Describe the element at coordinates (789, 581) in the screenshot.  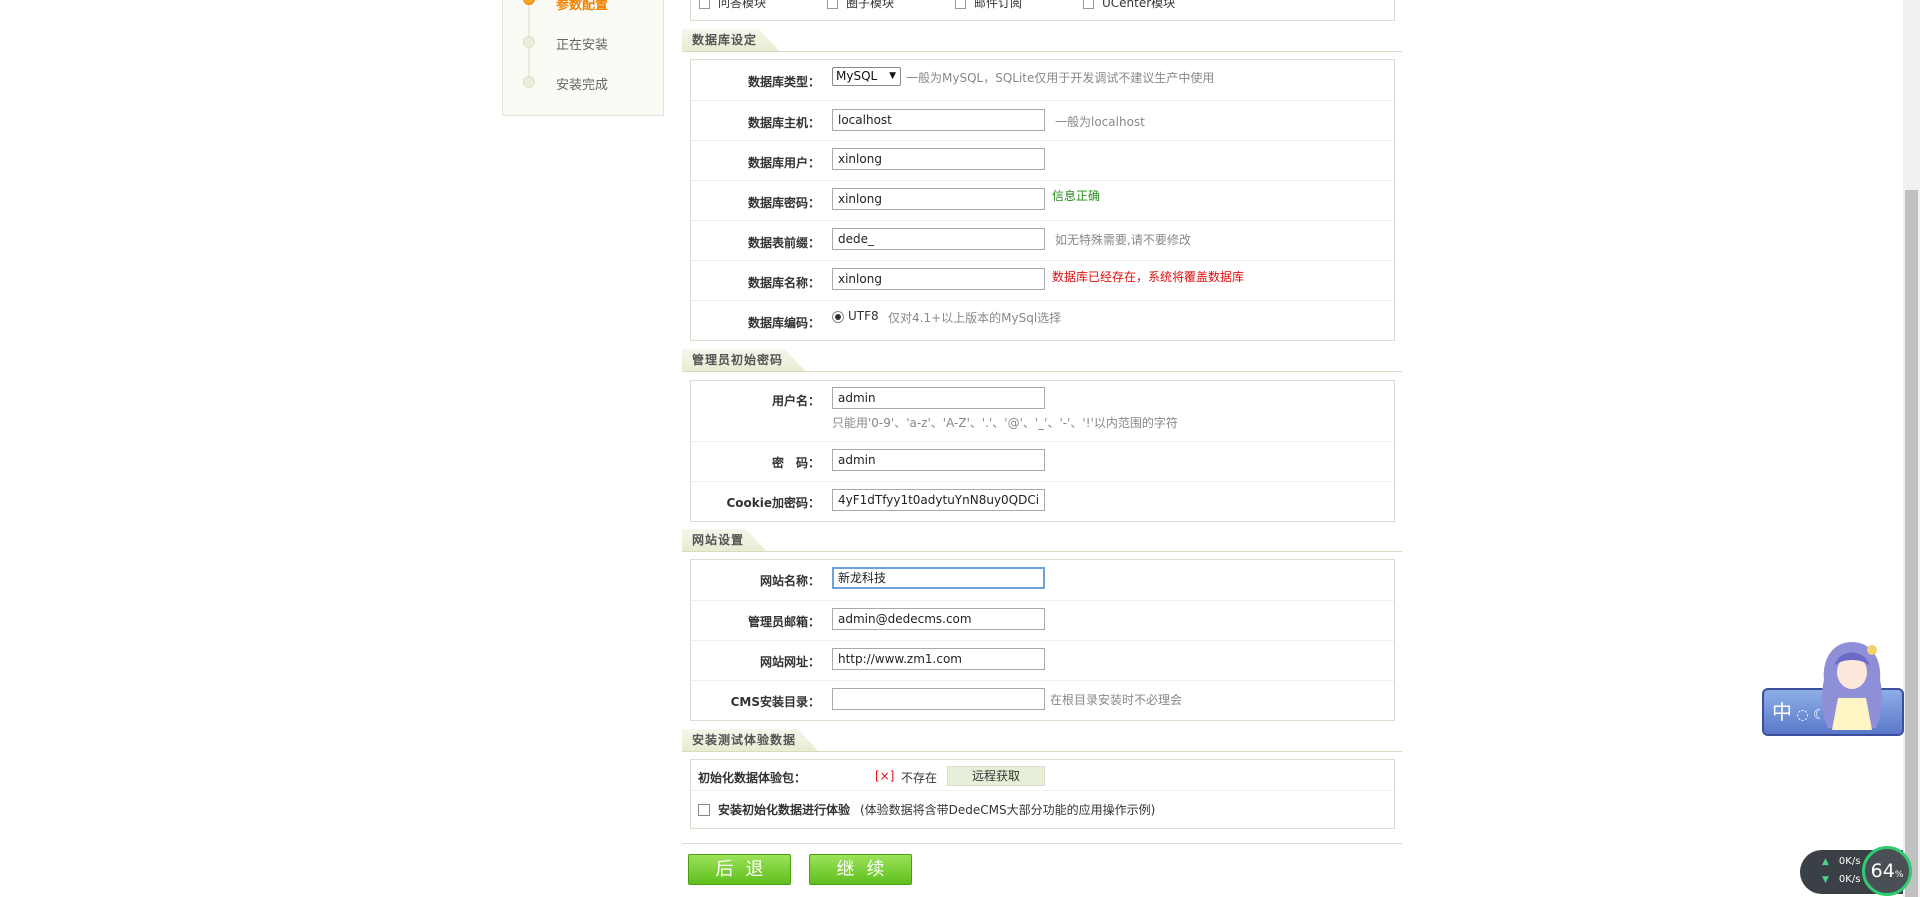
I see `site-name-label: 网站名称：` at that location.